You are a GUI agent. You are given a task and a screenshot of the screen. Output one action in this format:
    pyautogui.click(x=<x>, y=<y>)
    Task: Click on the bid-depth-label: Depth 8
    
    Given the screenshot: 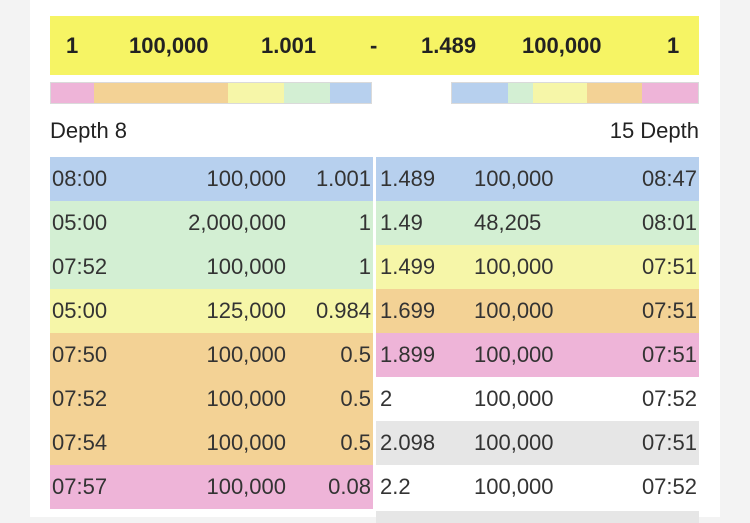 What is the action you would take?
    pyautogui.click(x=90, y=131)
    